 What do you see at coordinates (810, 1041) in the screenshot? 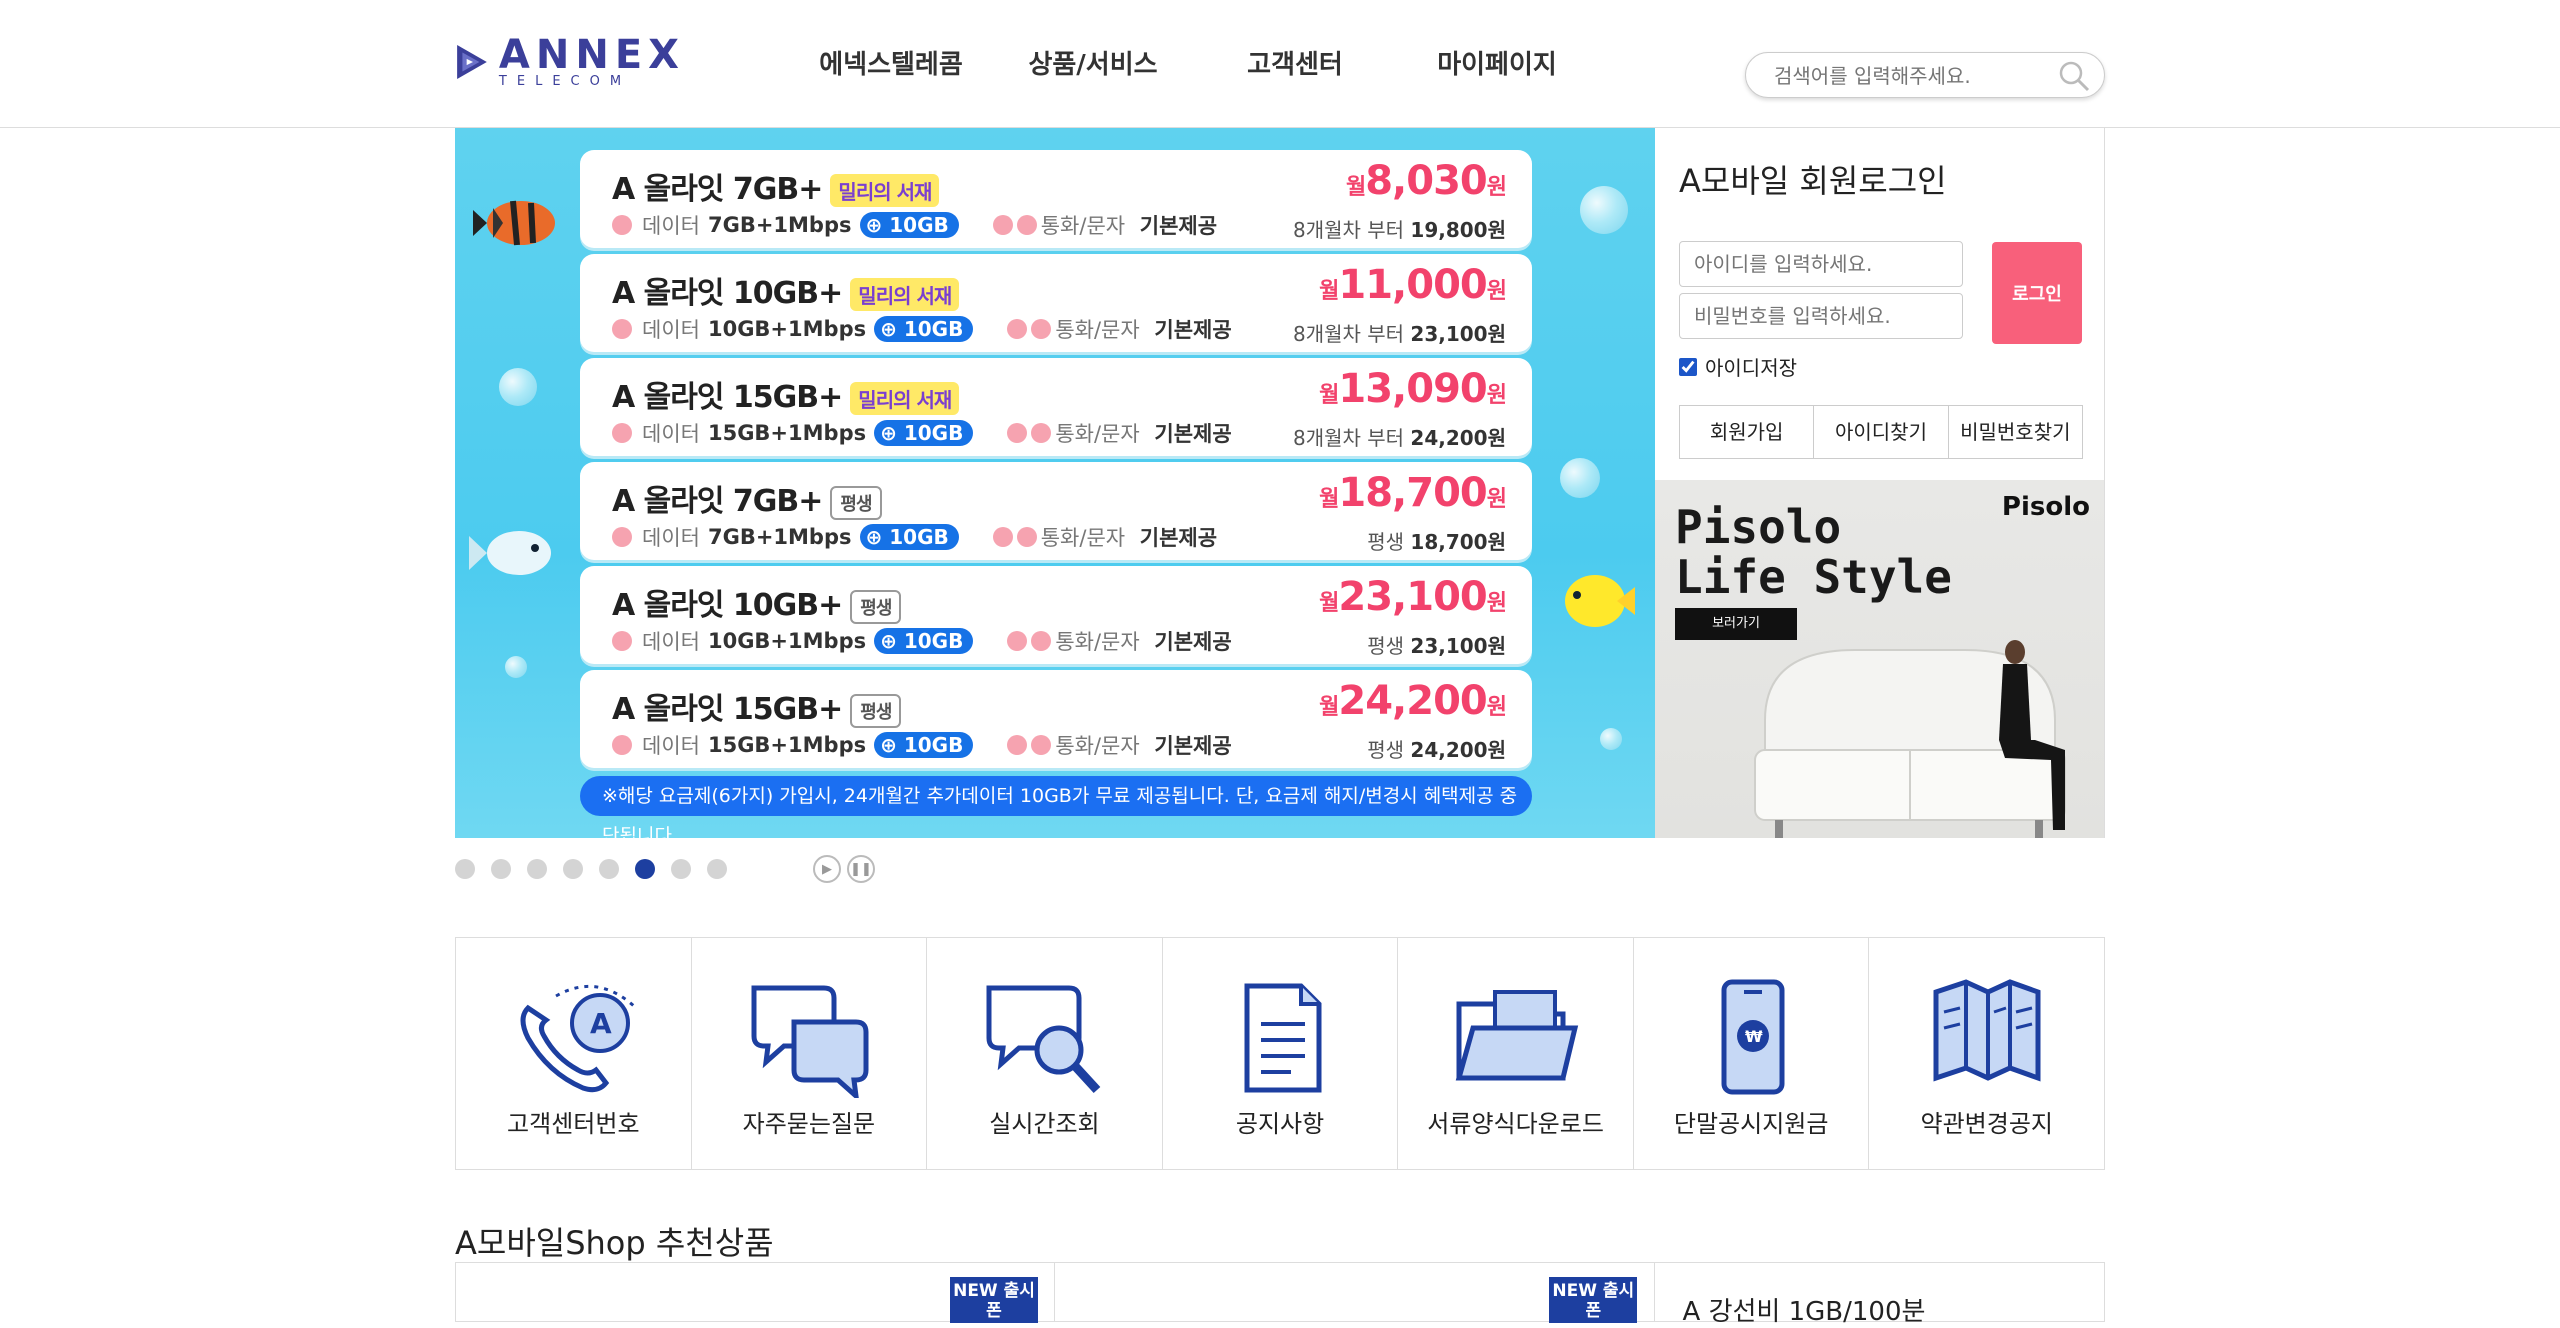
I see `chat-bubbles-icon` at bounding box center [810, 1041].